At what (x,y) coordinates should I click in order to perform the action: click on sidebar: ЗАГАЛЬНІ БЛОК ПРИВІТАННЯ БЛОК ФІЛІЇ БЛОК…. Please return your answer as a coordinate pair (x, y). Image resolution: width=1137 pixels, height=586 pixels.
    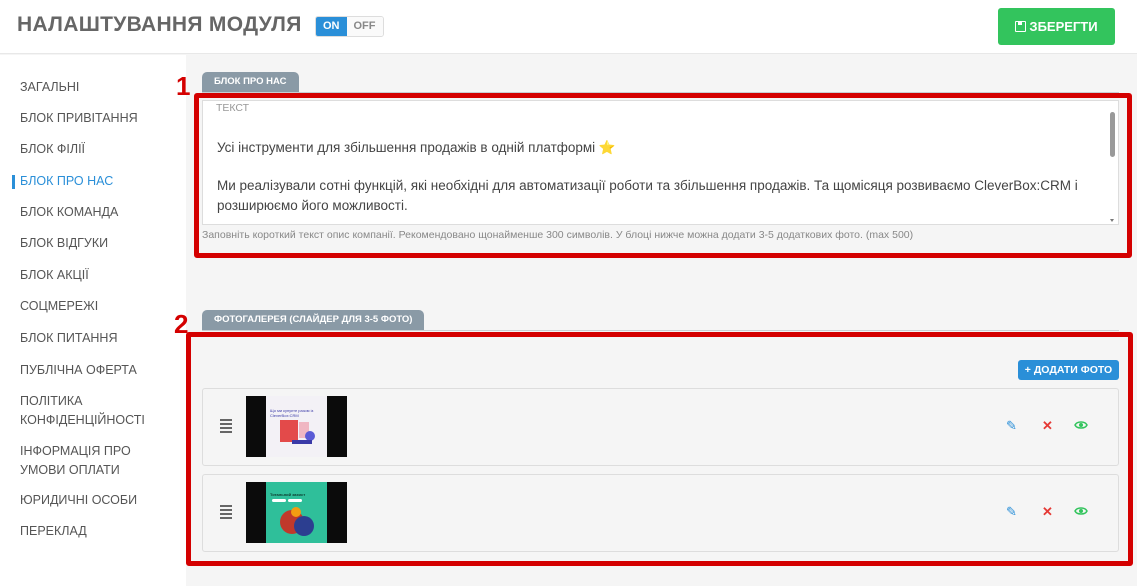
    Looking at the image, I should click on (93, 320).